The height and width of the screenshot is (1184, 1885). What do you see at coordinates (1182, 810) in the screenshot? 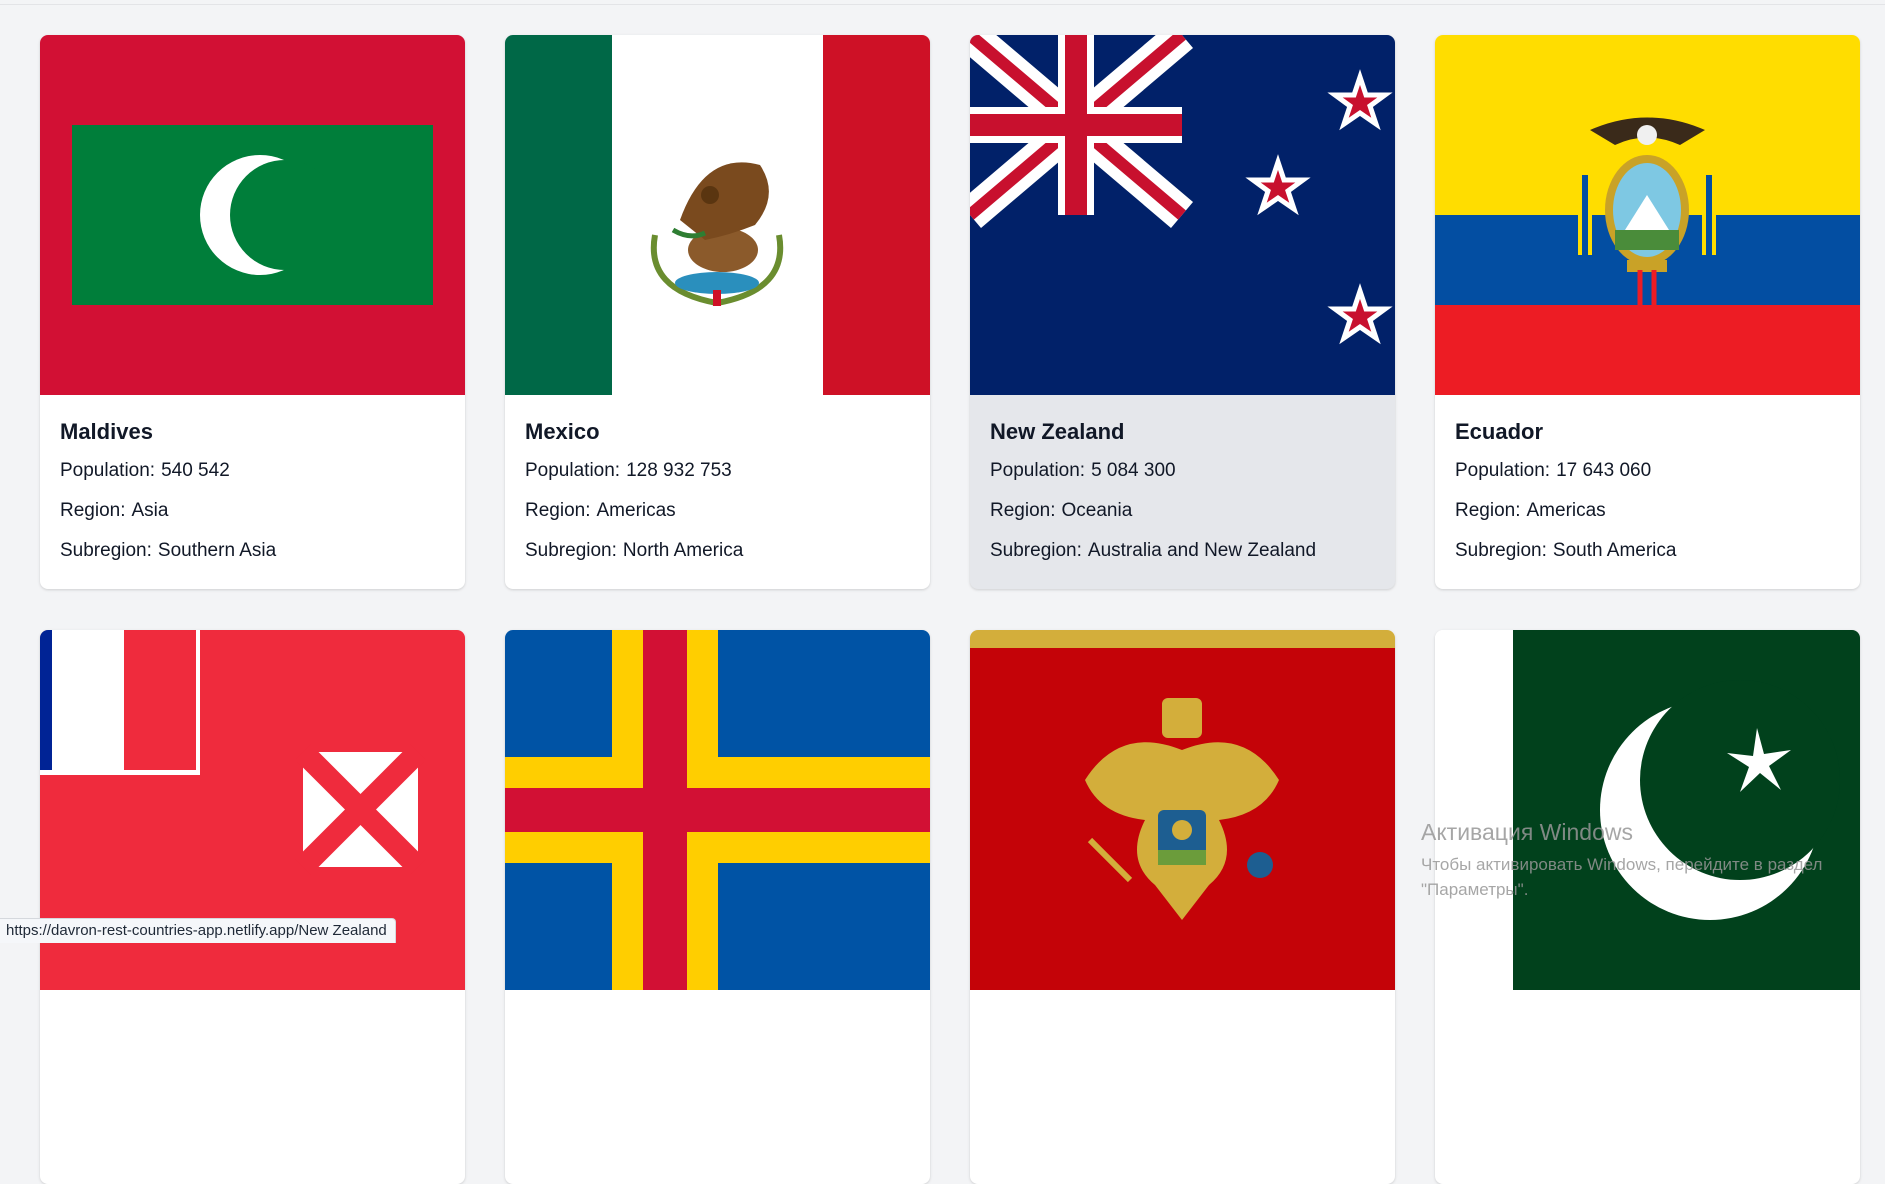
I see `montenegro-flag-icon` at bounding box center [1182, 810].